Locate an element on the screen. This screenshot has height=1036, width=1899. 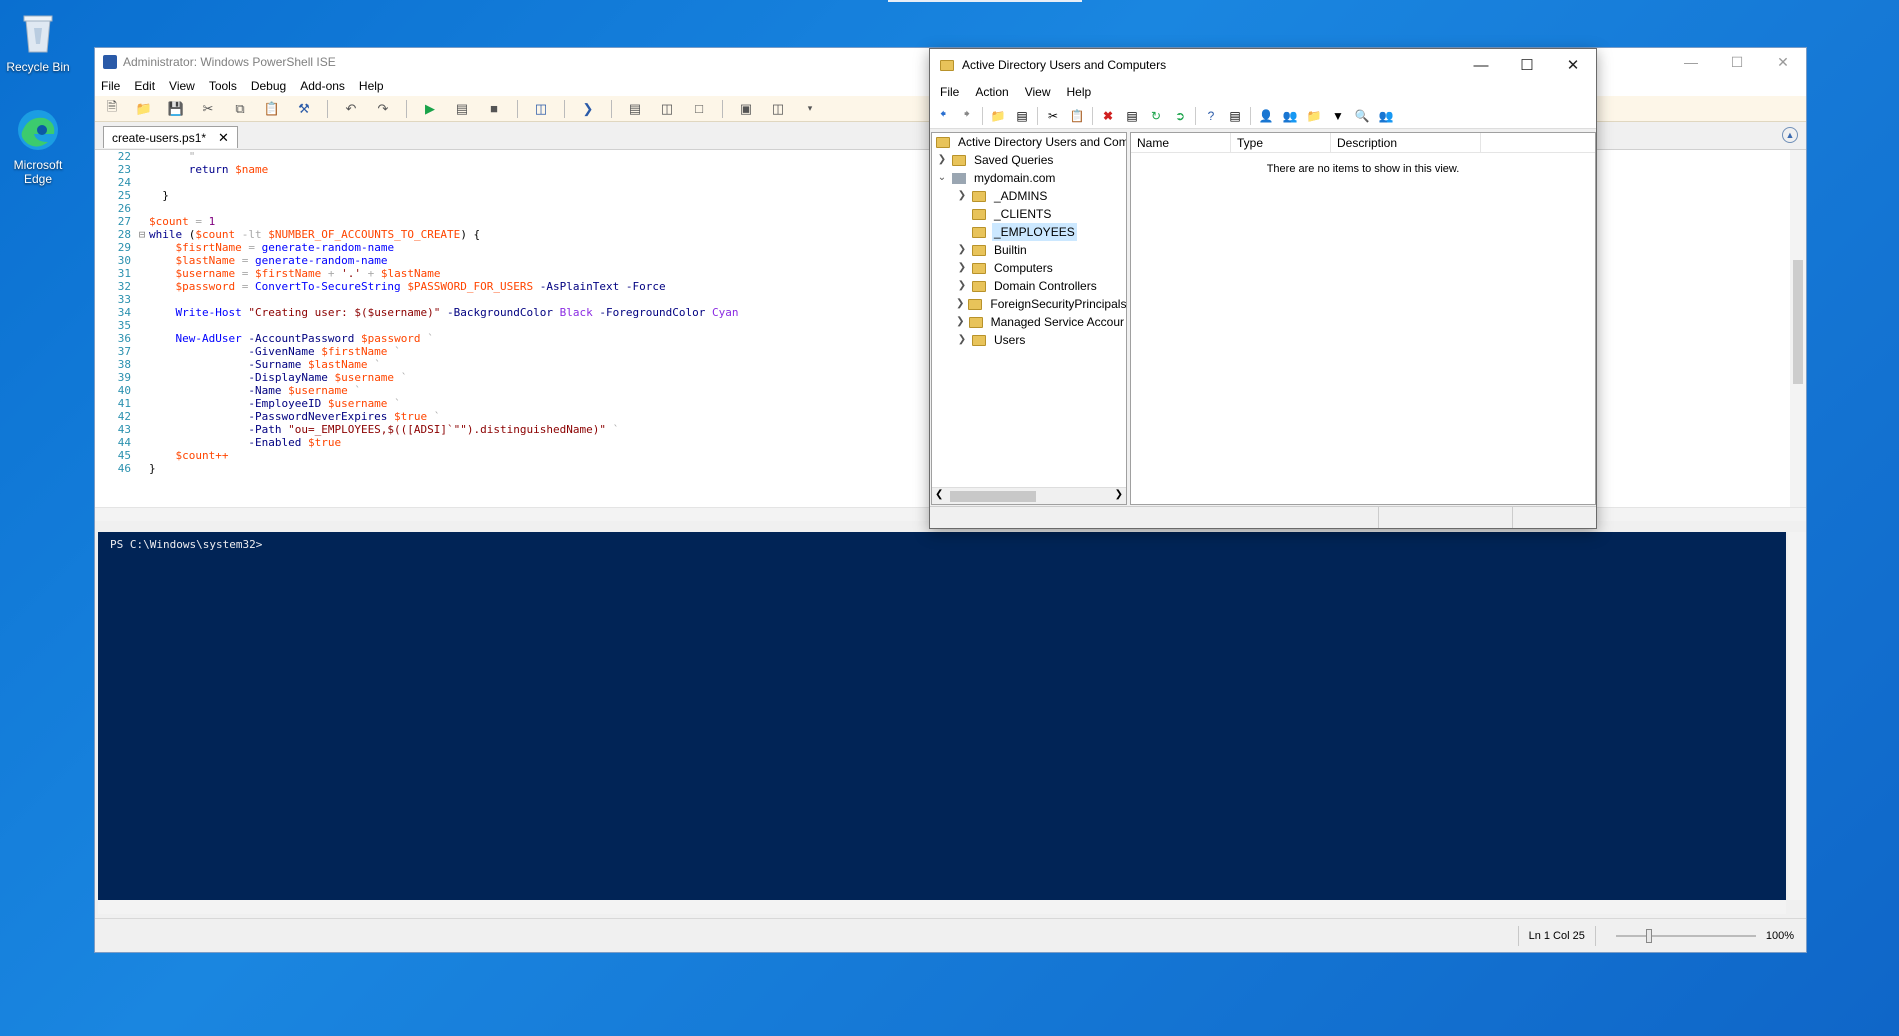
tab-label: create-users.ps1* is located at coordinates (159, 137).